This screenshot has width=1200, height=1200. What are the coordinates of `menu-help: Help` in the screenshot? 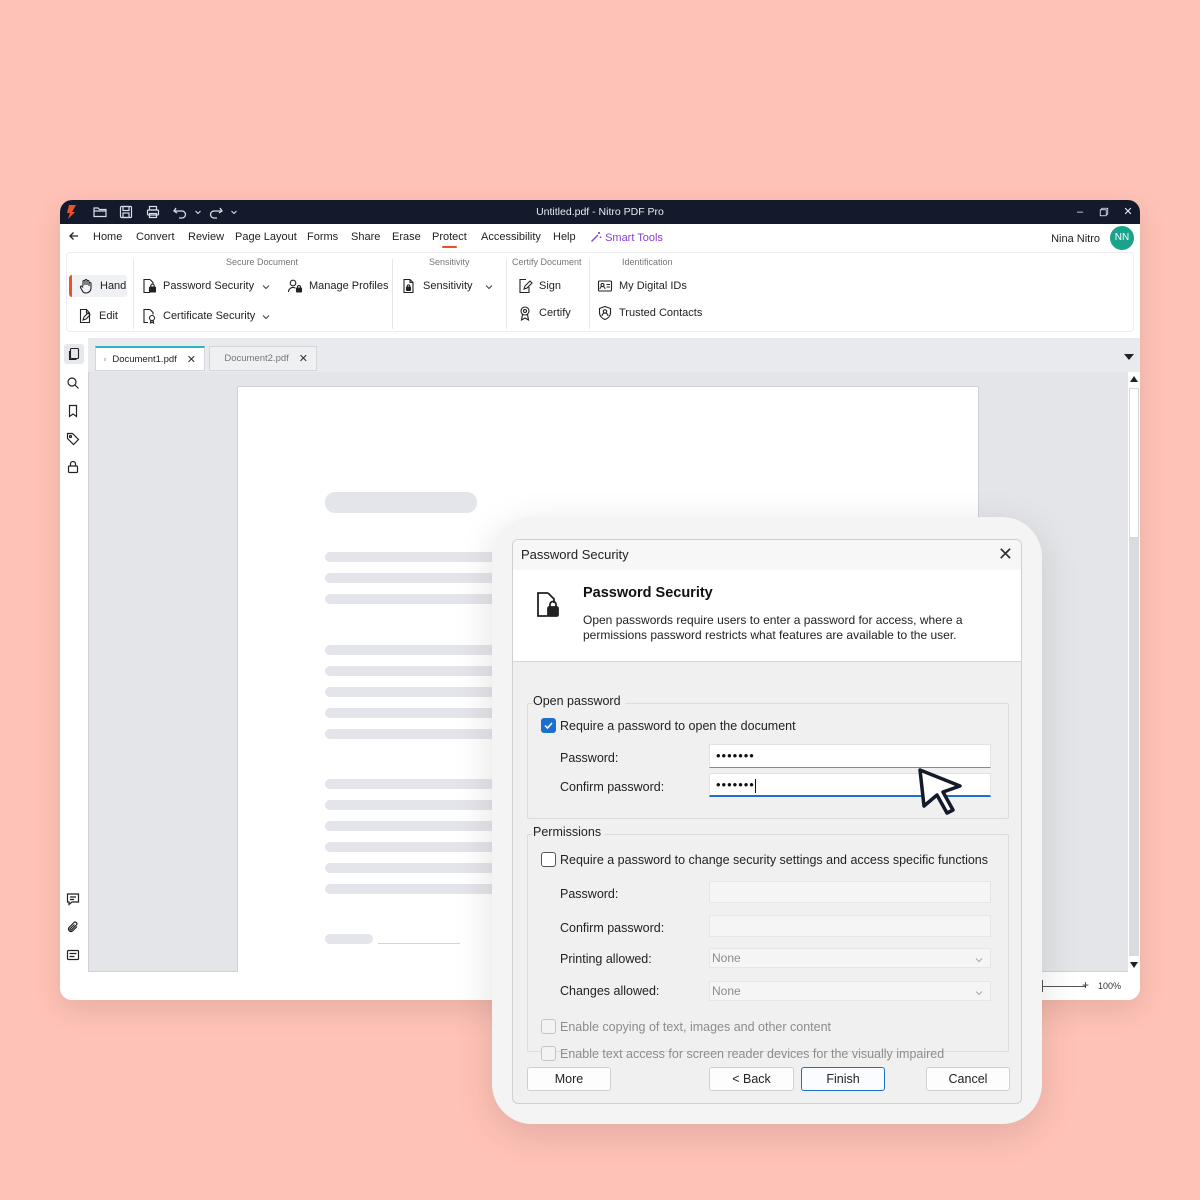 It's located at (564, 237).